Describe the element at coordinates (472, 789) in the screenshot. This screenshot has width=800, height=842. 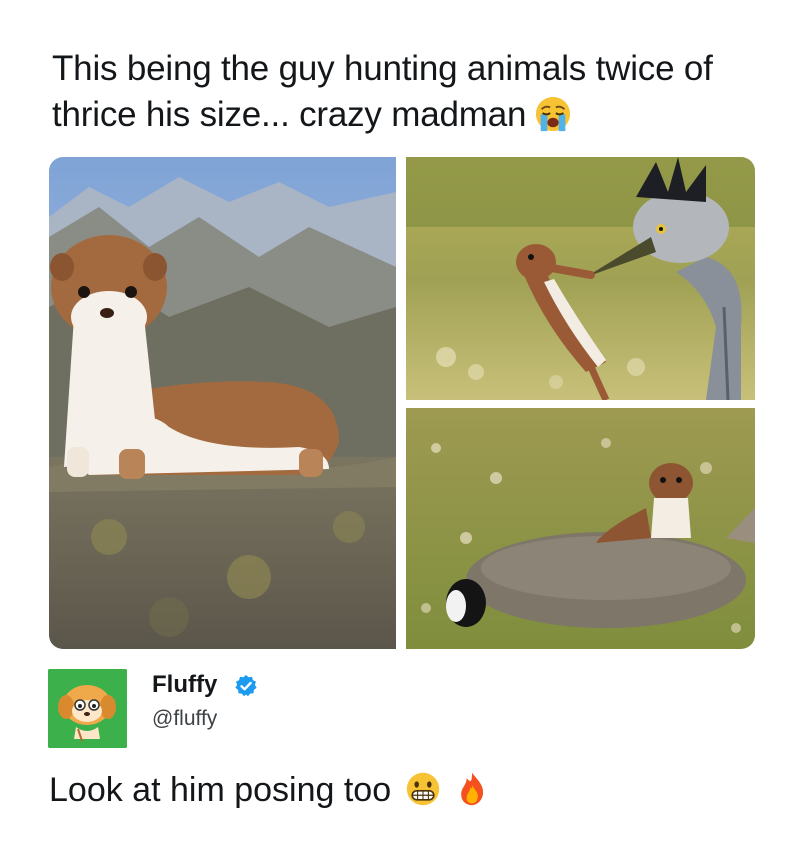
I see `fire-icon` at that location.